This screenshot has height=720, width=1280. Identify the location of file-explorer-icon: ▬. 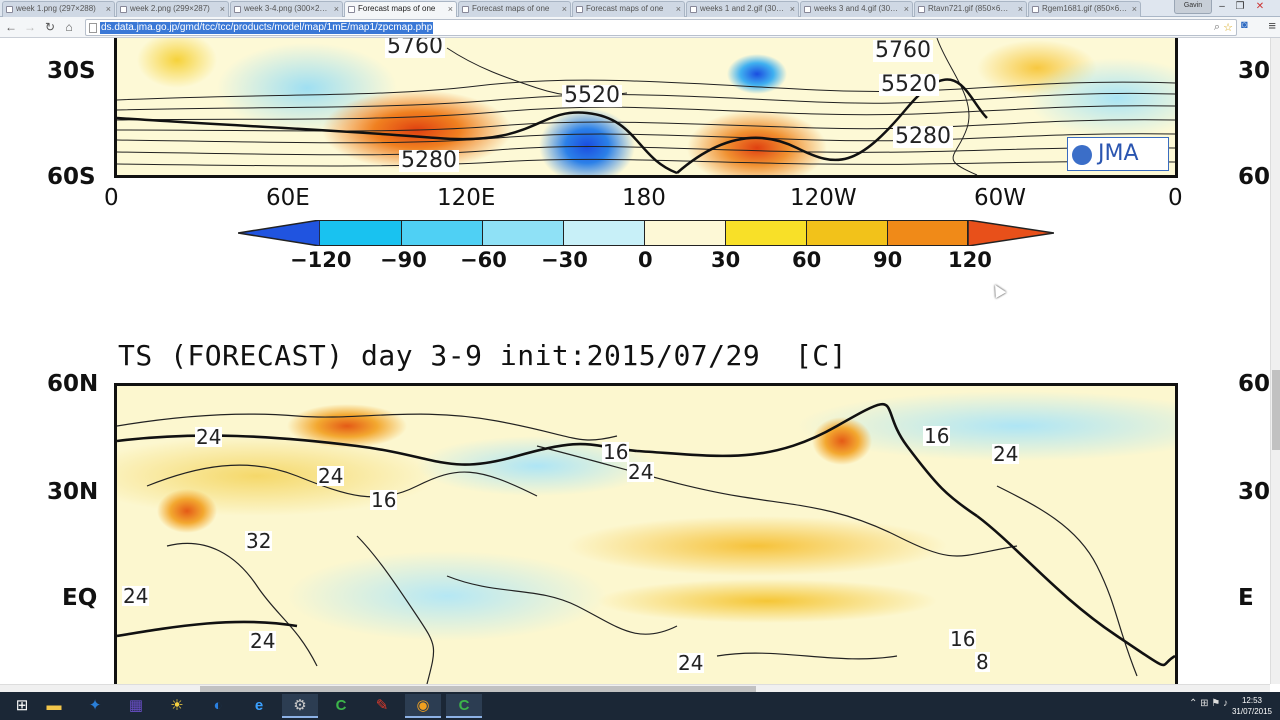
(54, 706).